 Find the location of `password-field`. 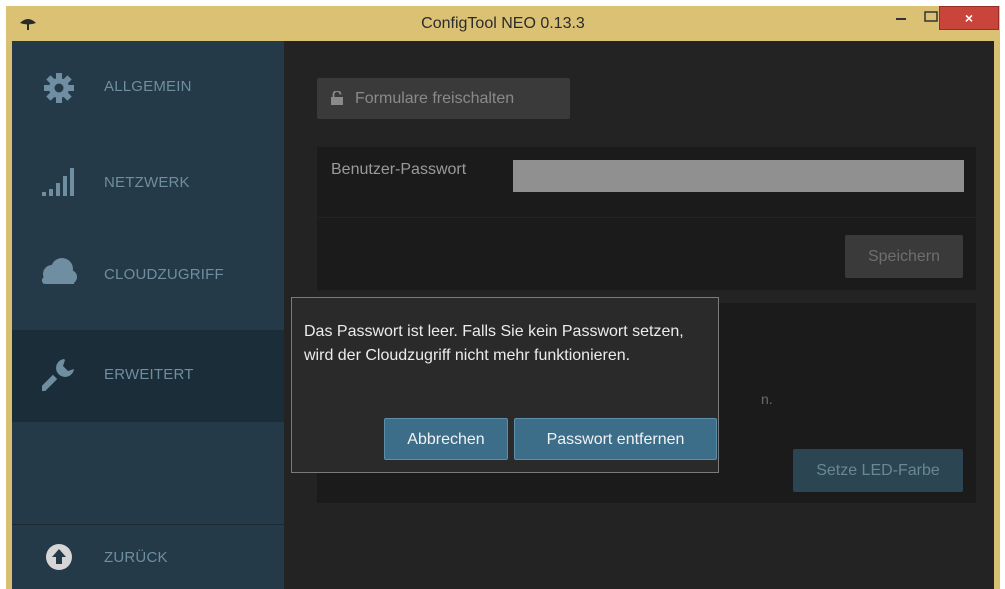

password-field is located at coordinates (738, 176).